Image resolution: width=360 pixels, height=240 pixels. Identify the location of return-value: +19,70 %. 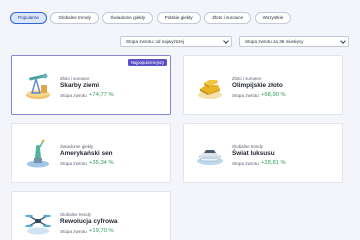
(101, 231).